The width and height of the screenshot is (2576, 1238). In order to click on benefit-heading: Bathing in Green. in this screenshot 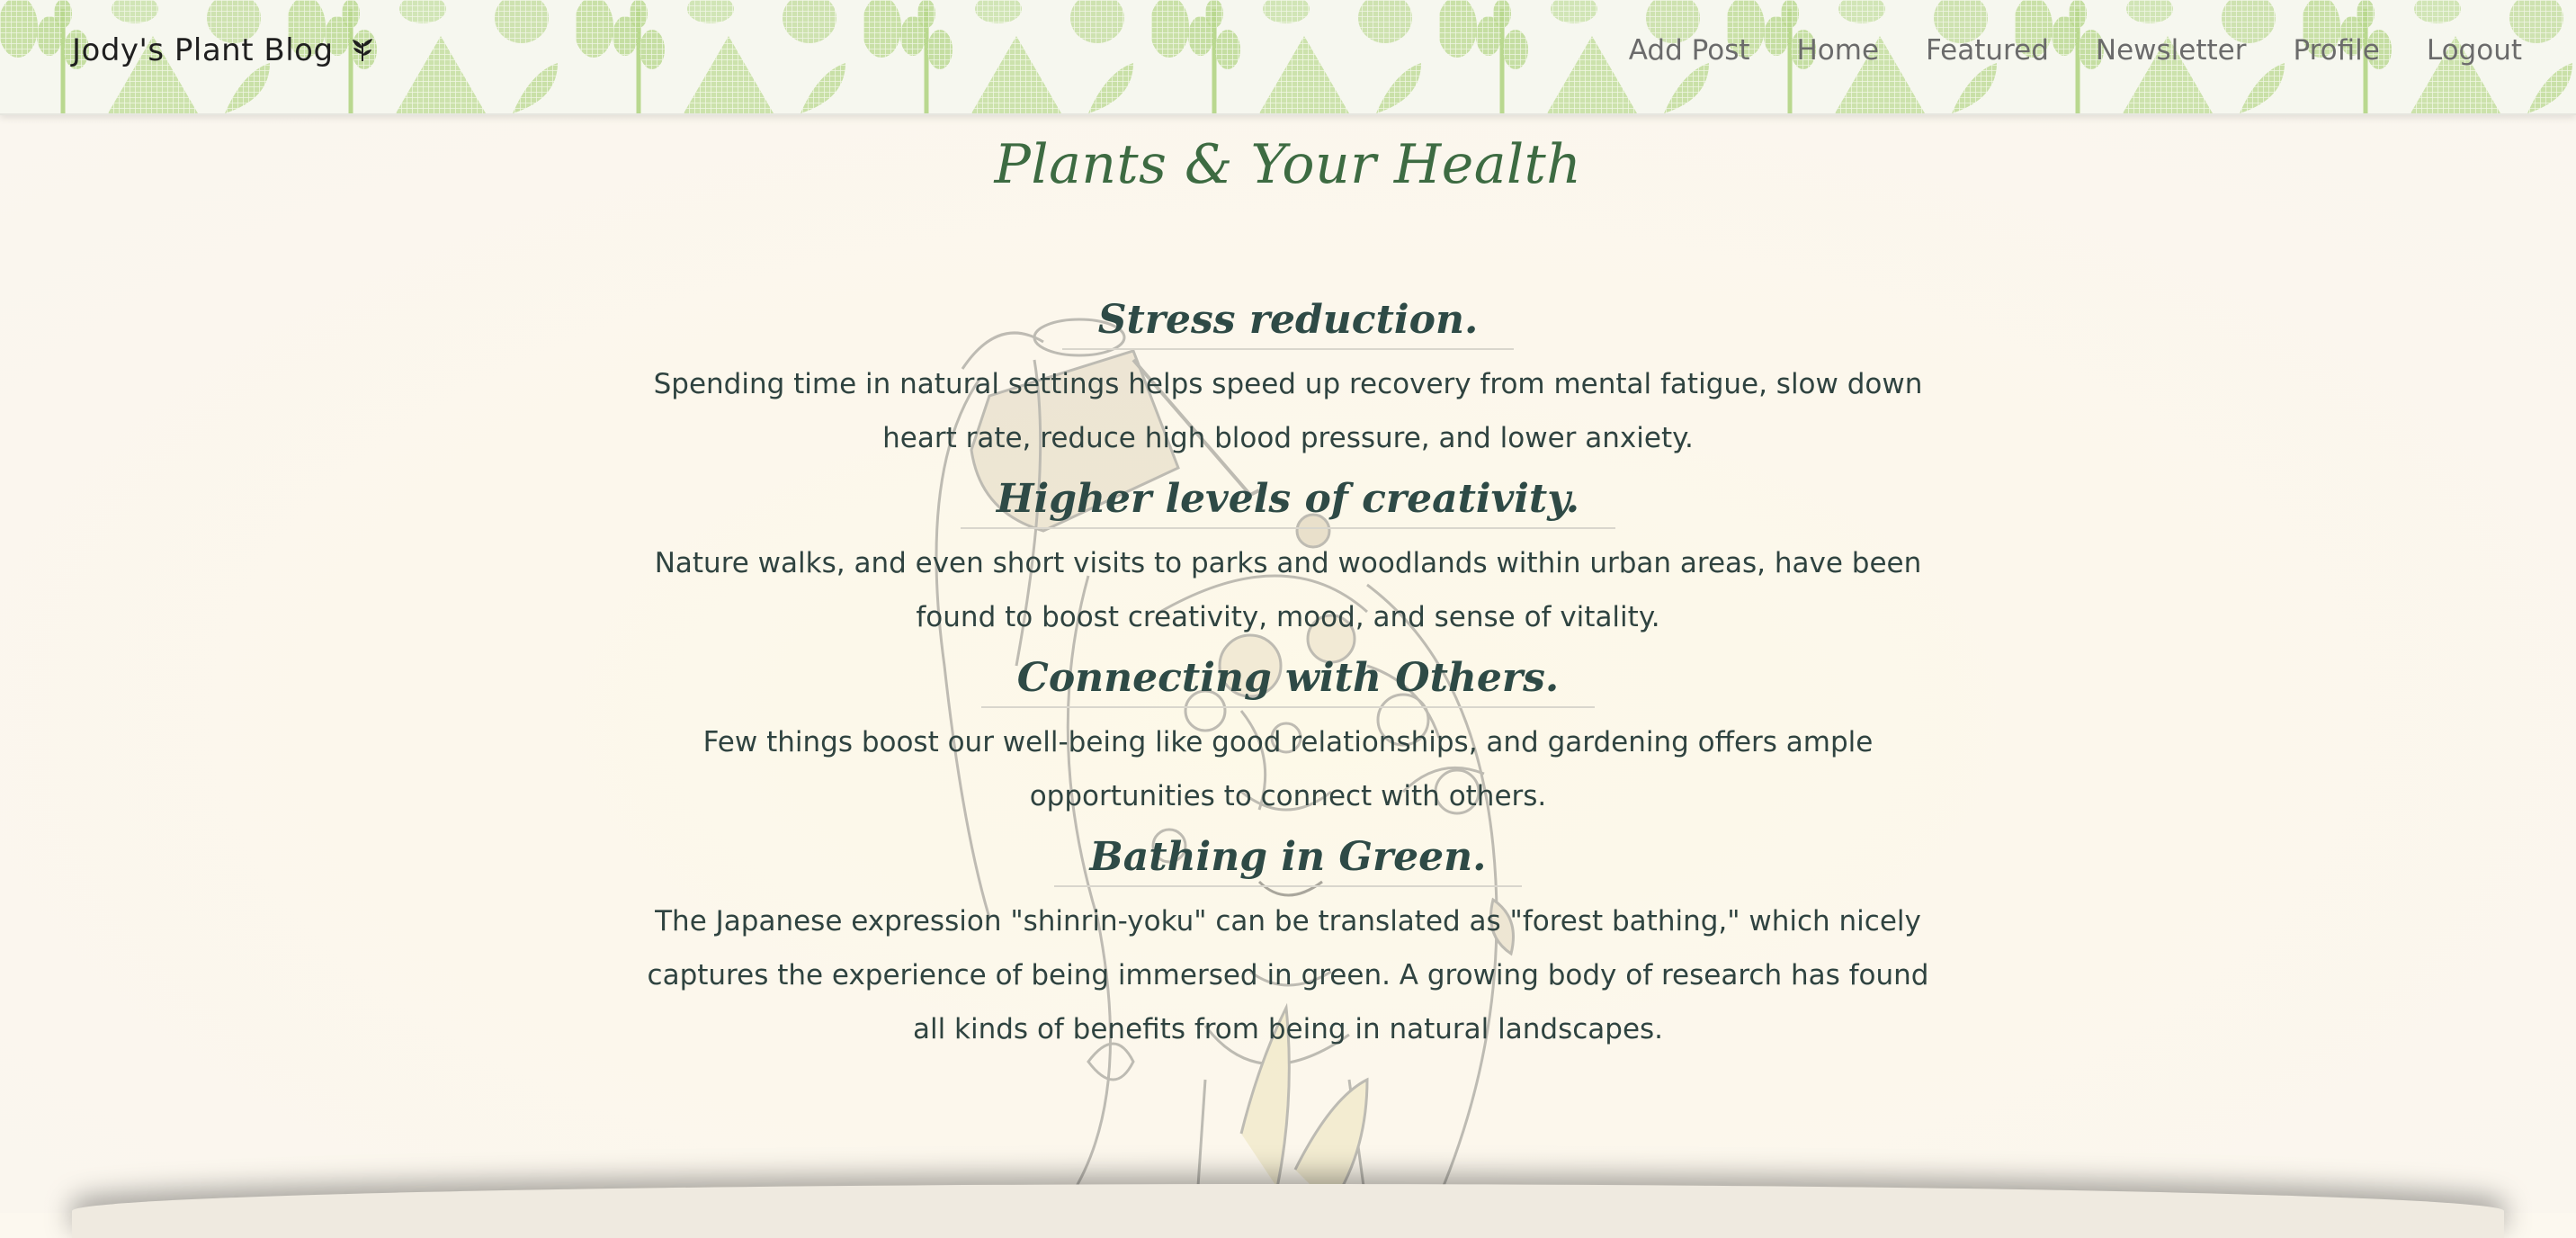, I will do `click(1288, 860)`.